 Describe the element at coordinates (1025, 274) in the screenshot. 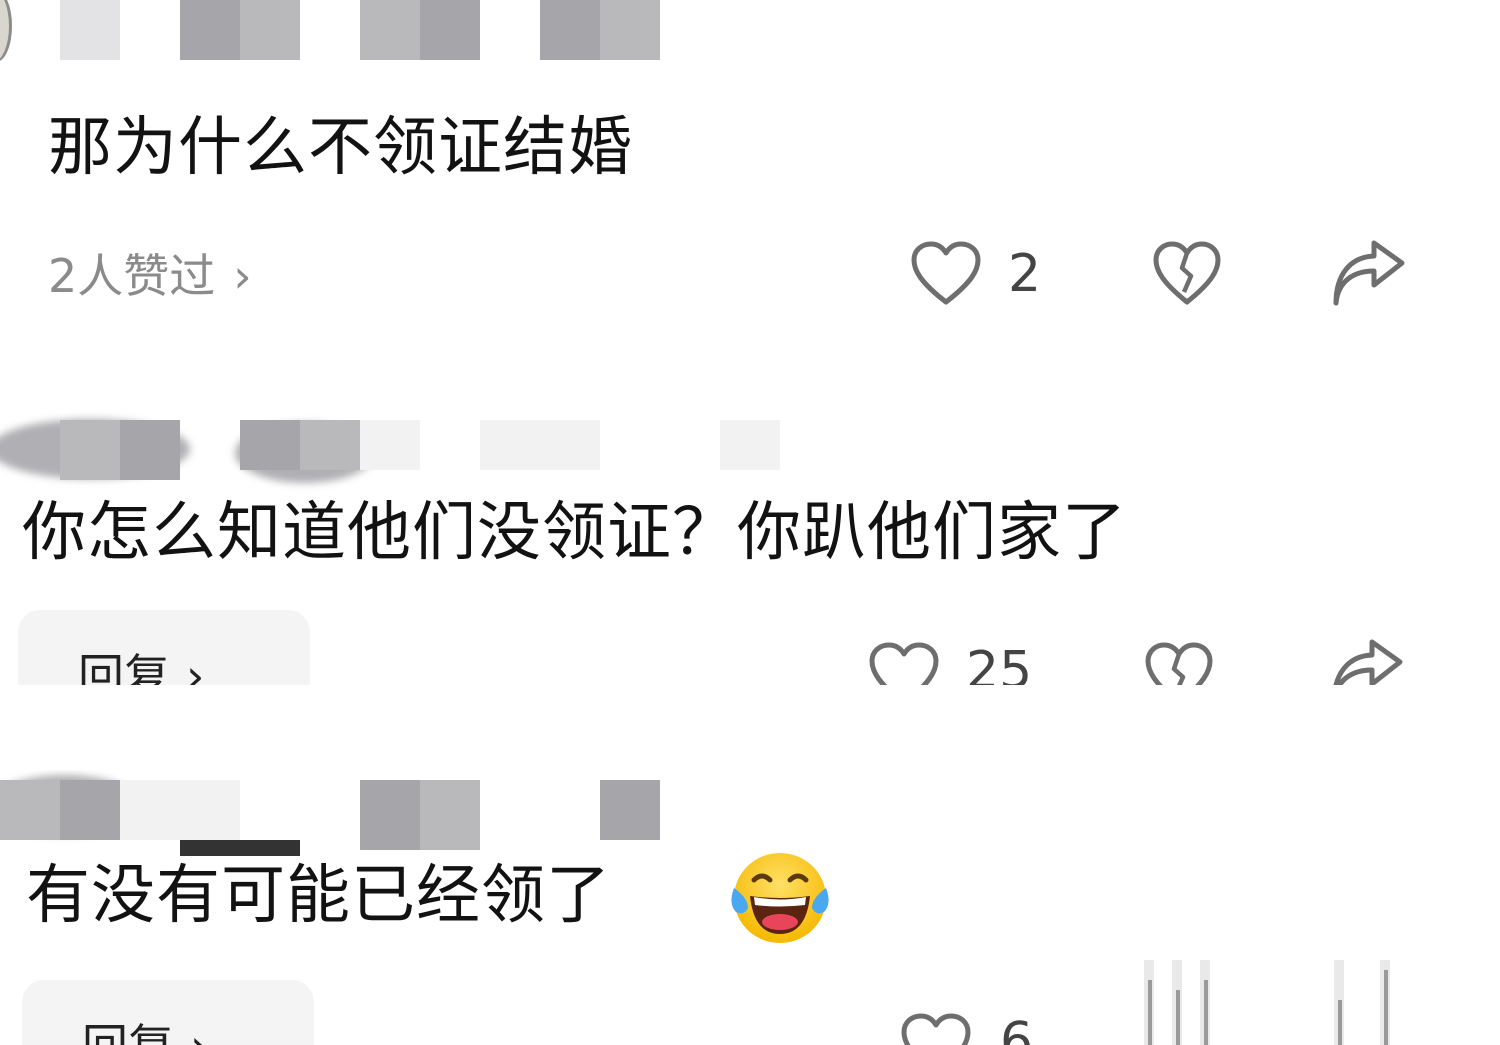

I see `like-count: 2` at that location.